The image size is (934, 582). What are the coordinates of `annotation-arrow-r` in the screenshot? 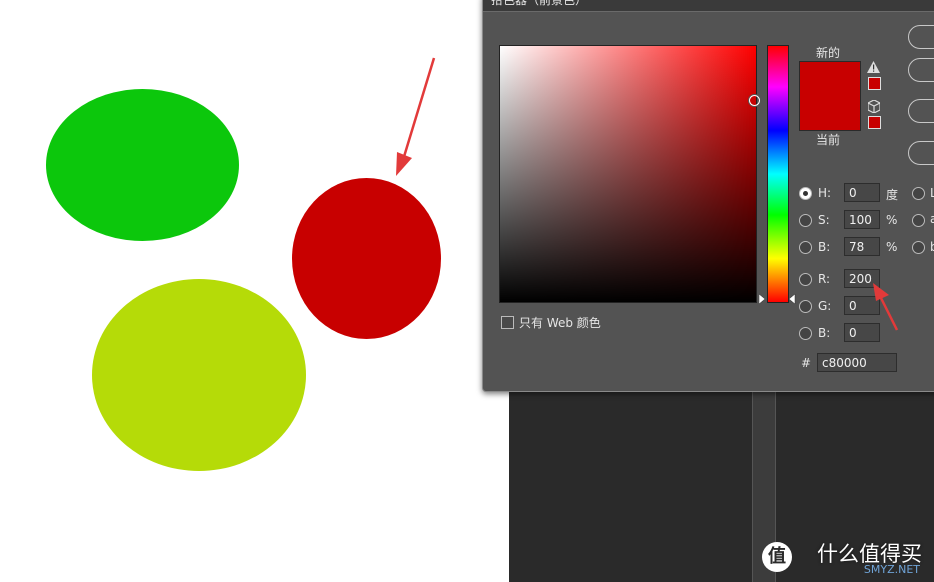 It's located at (886, 307).